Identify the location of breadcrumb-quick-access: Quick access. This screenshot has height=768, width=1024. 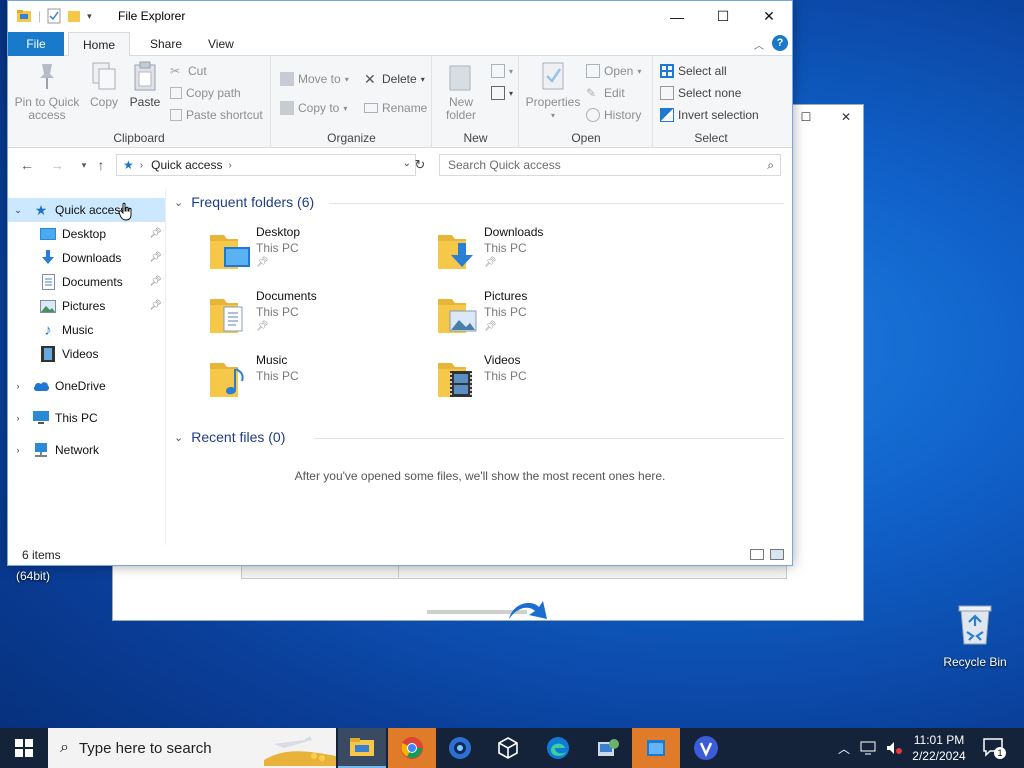
(186, 165).